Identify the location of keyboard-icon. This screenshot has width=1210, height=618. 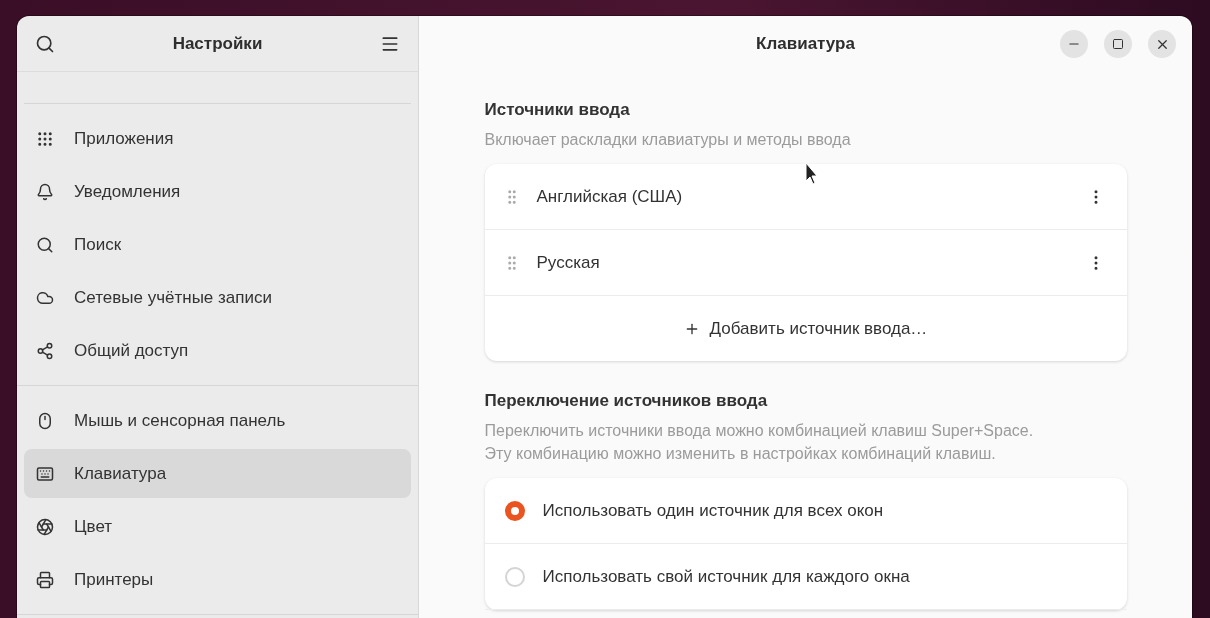
(45, 473).